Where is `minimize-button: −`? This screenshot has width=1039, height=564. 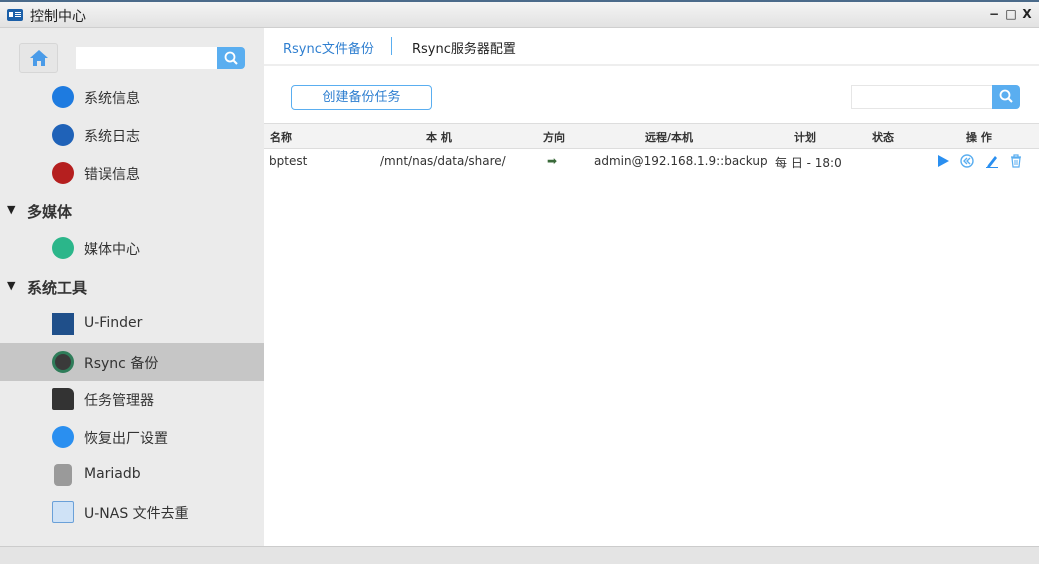
minimize-button: − is located at coordinates (994, 14).